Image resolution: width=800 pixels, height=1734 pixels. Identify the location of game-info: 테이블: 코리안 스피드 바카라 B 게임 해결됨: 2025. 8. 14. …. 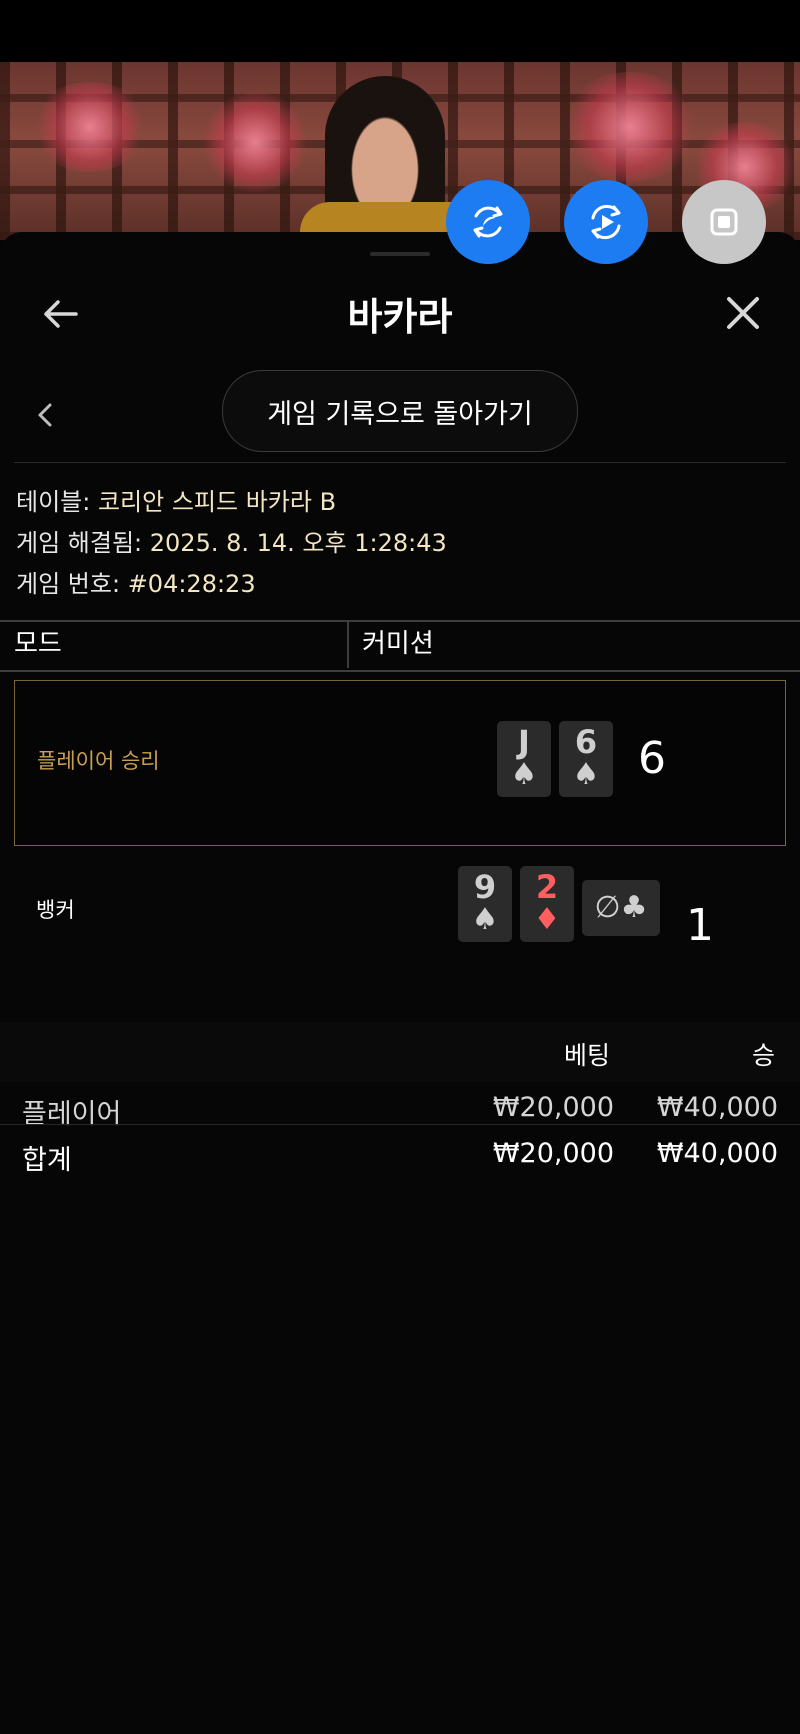
(231, 543).